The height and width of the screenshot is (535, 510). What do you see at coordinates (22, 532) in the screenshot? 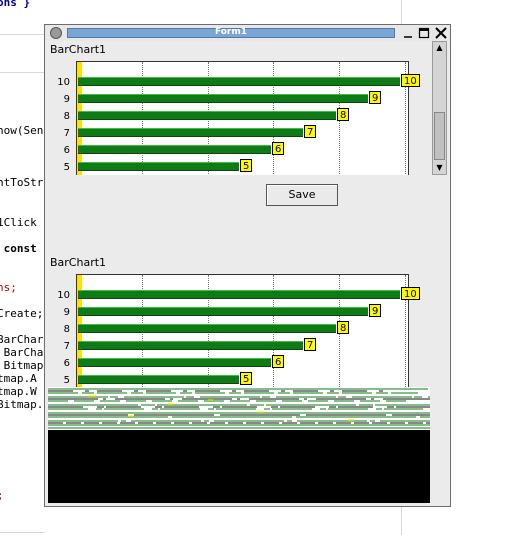
I see `editor-separator` at bounding box center [22, 532].